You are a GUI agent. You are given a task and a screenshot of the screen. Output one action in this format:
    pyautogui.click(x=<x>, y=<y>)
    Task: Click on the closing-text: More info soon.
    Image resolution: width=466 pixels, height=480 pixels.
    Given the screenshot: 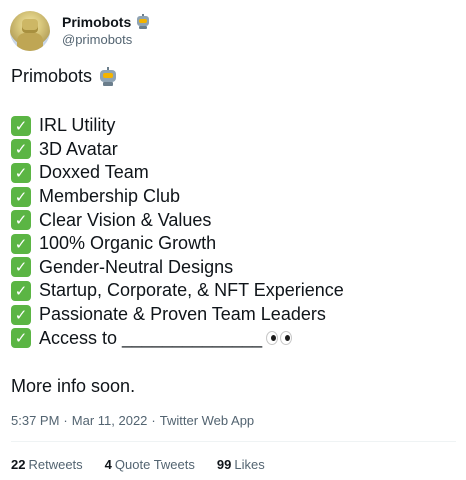 What is the action you would take?
    pyautogui.click(x=73, y=386)
    